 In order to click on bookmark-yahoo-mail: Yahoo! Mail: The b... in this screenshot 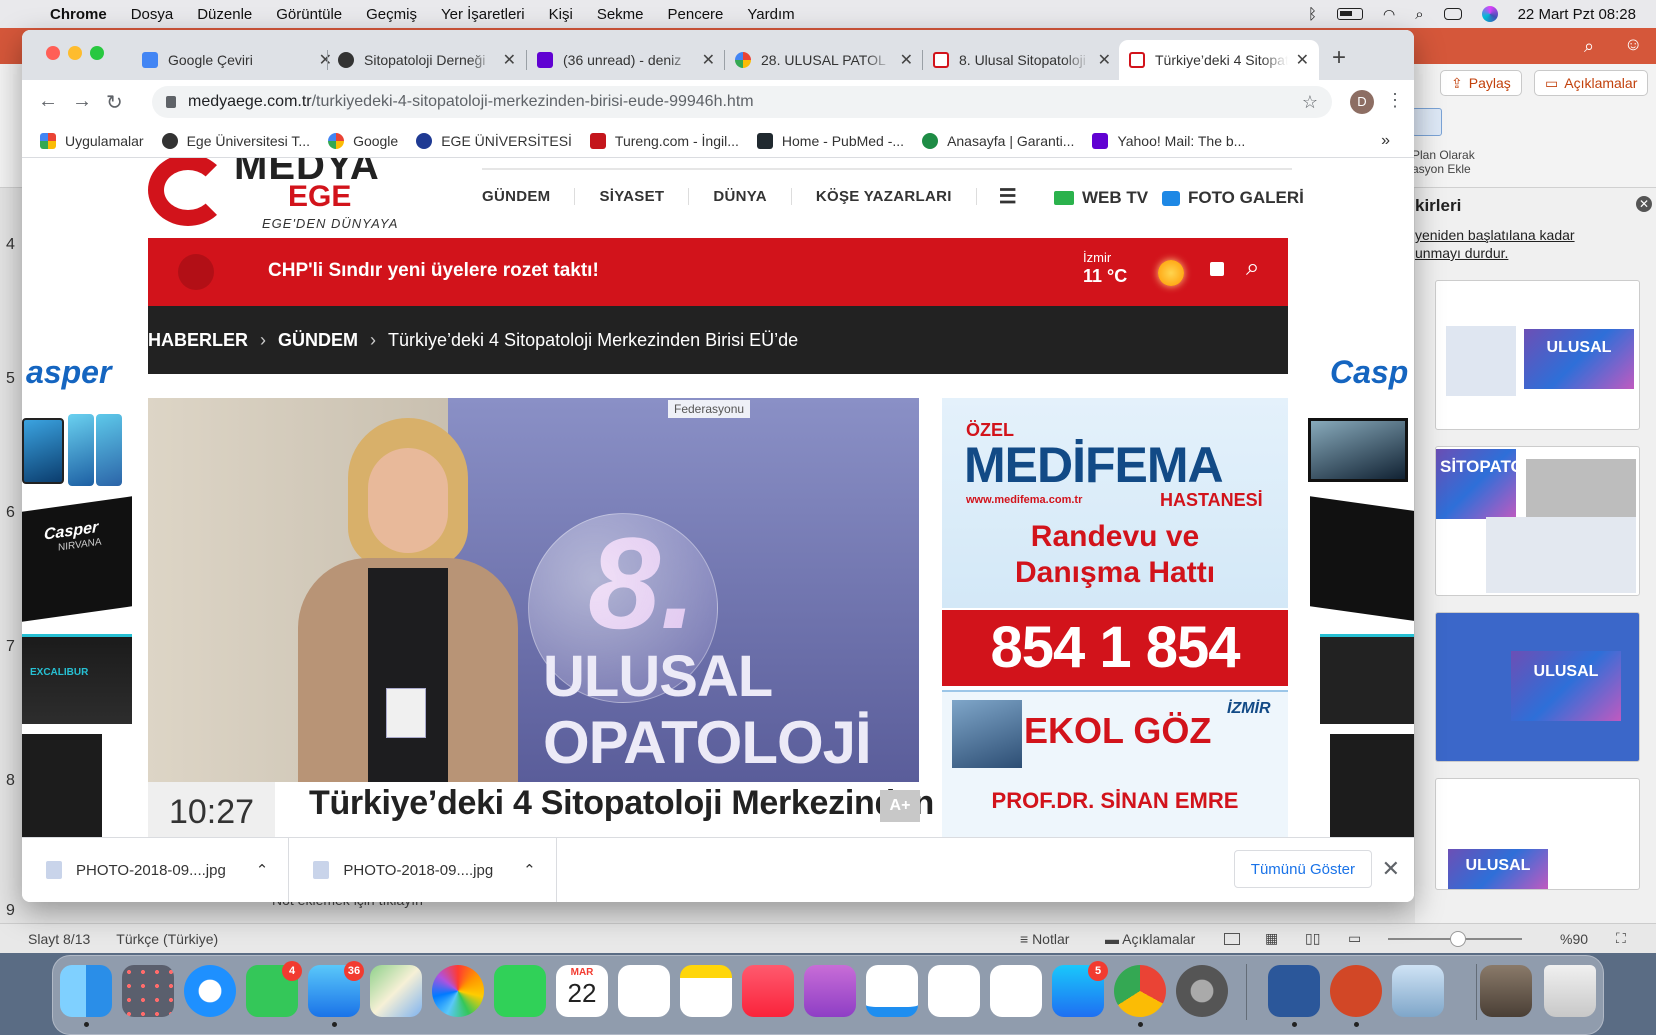, I will do `click(1168, 140)`.